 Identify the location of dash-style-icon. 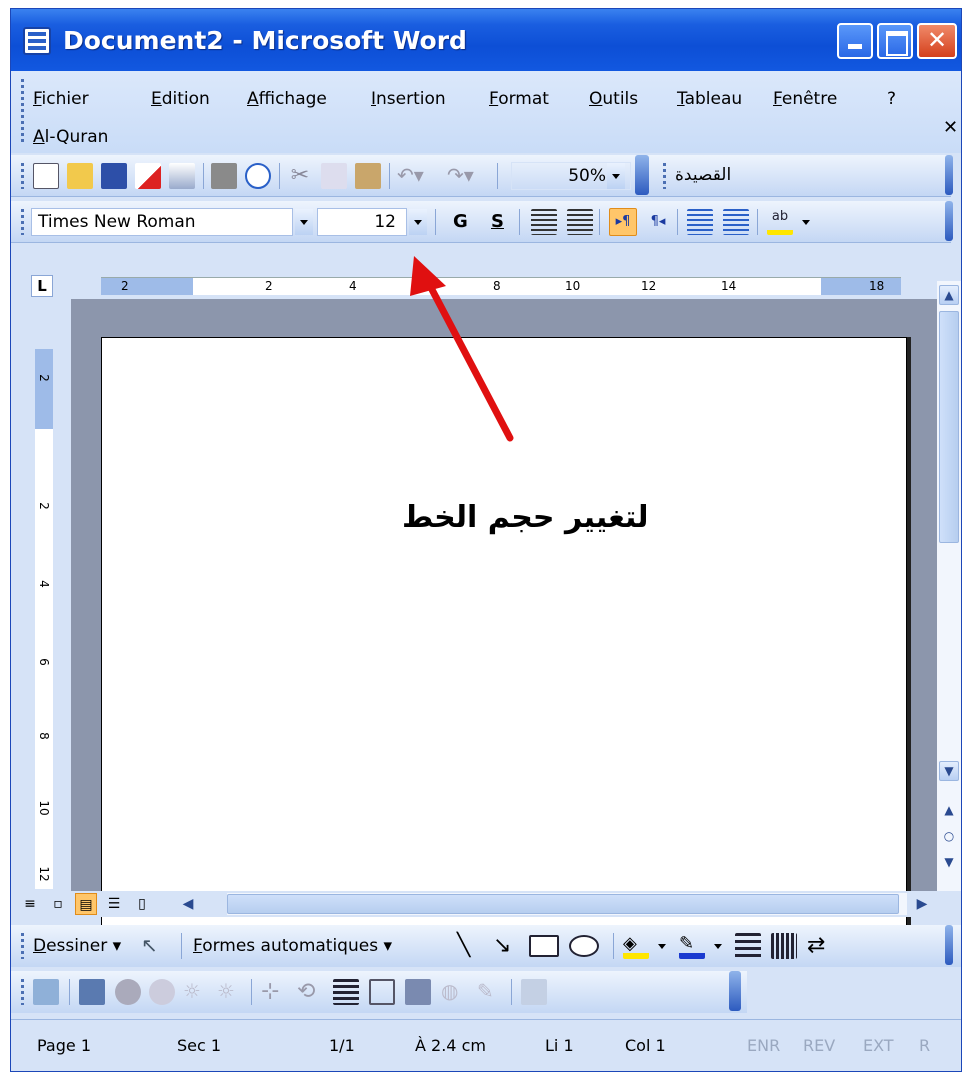
(784, 946).